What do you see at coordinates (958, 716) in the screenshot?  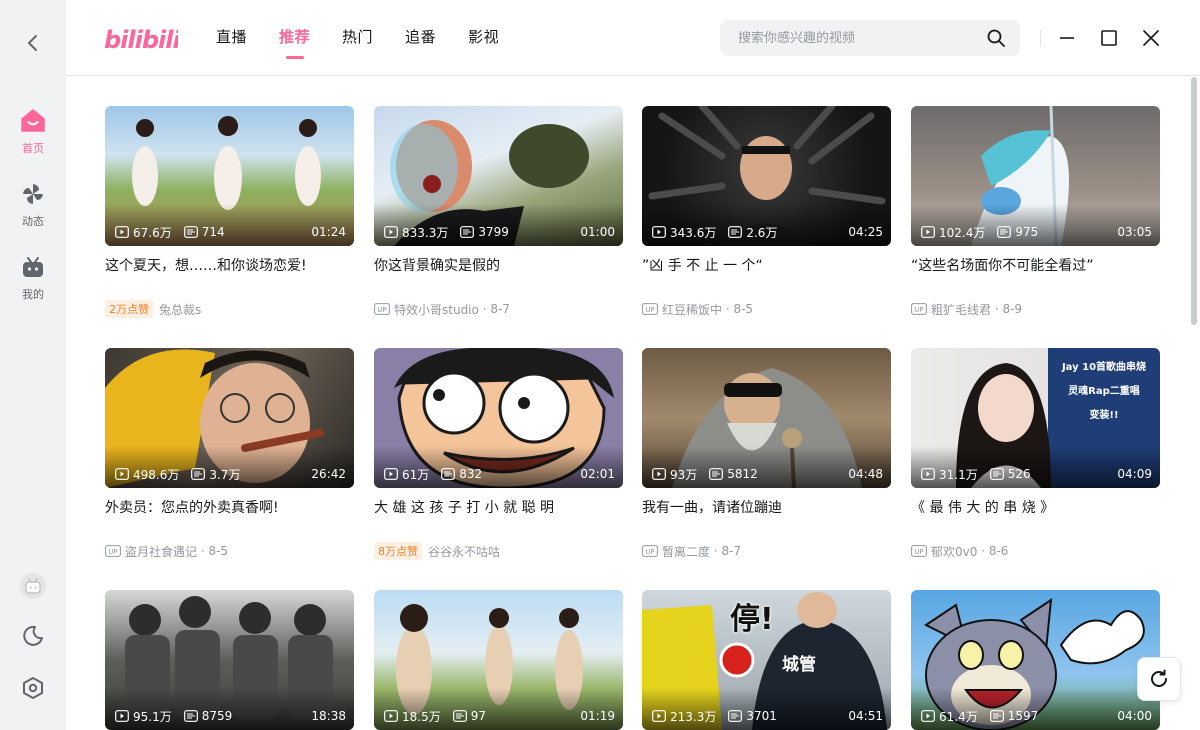 I see `view-count: 61.4万` at bounding box center [958, 716].